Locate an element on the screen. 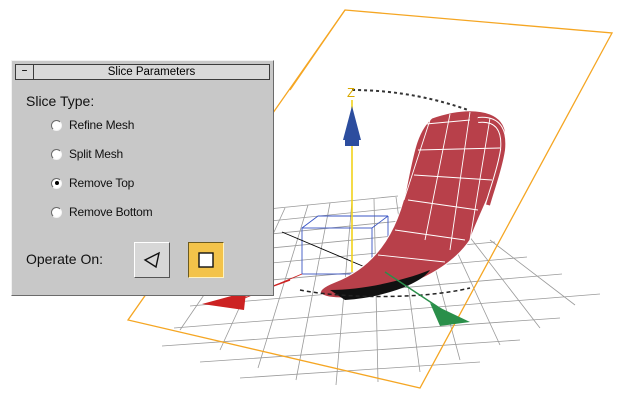  object-square-icon is located at coordinates (206, 260).